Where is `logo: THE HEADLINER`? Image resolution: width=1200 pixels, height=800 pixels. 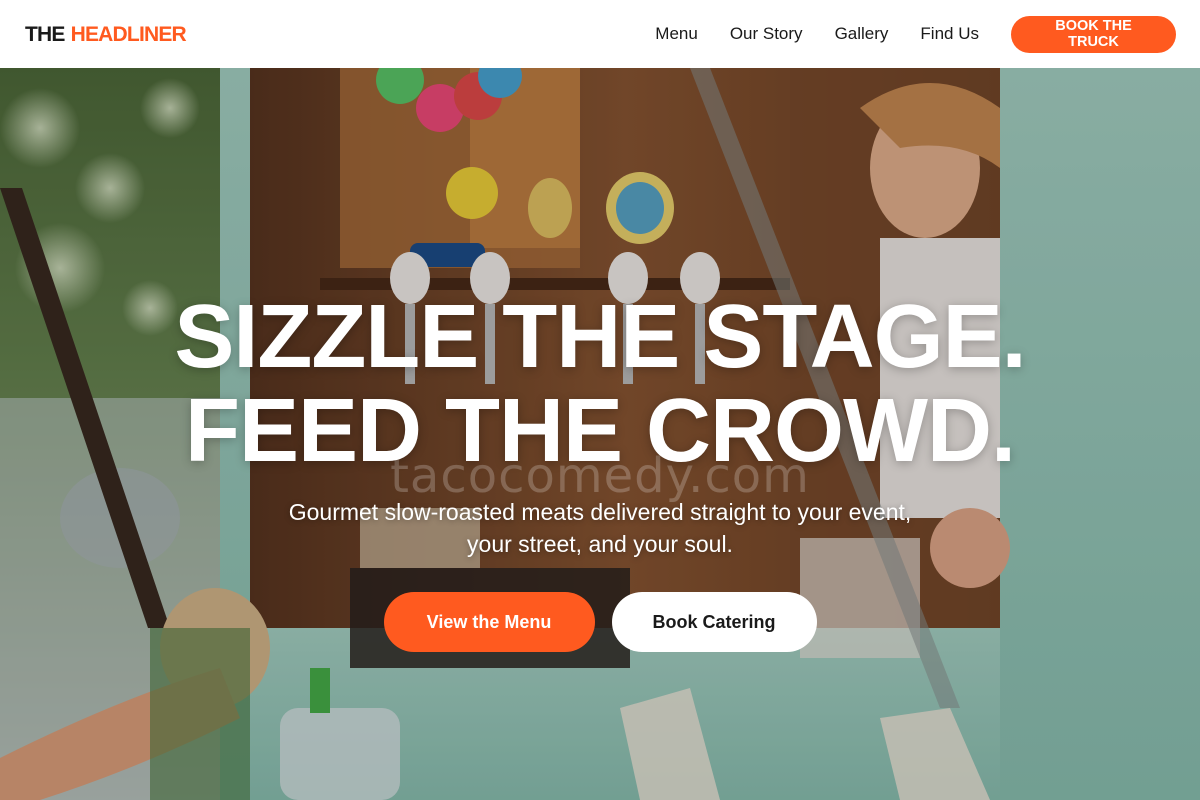
logo: THE HEADLINER is located at coordinates (106, 34).